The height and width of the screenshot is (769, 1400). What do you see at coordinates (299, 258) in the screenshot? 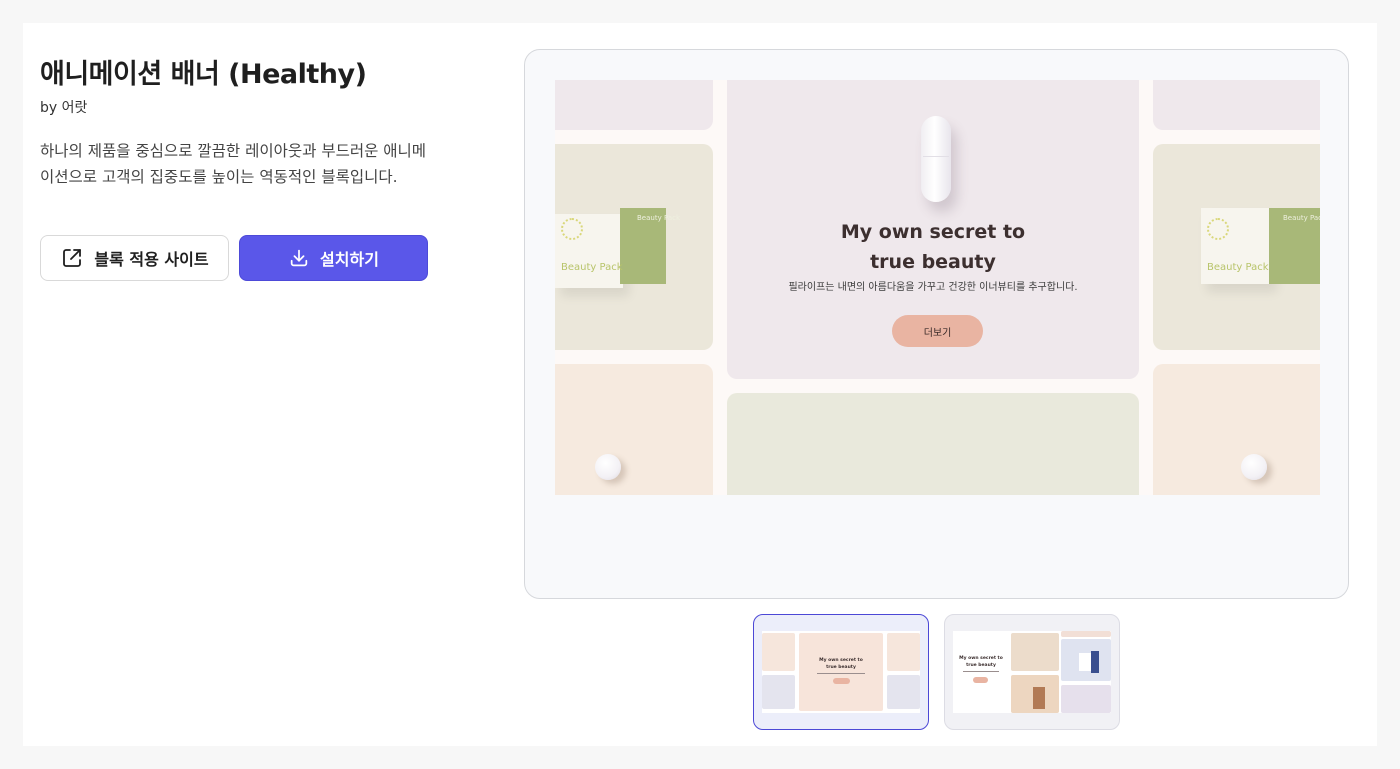
I see `download-icon` at bounding box center [299, 258].